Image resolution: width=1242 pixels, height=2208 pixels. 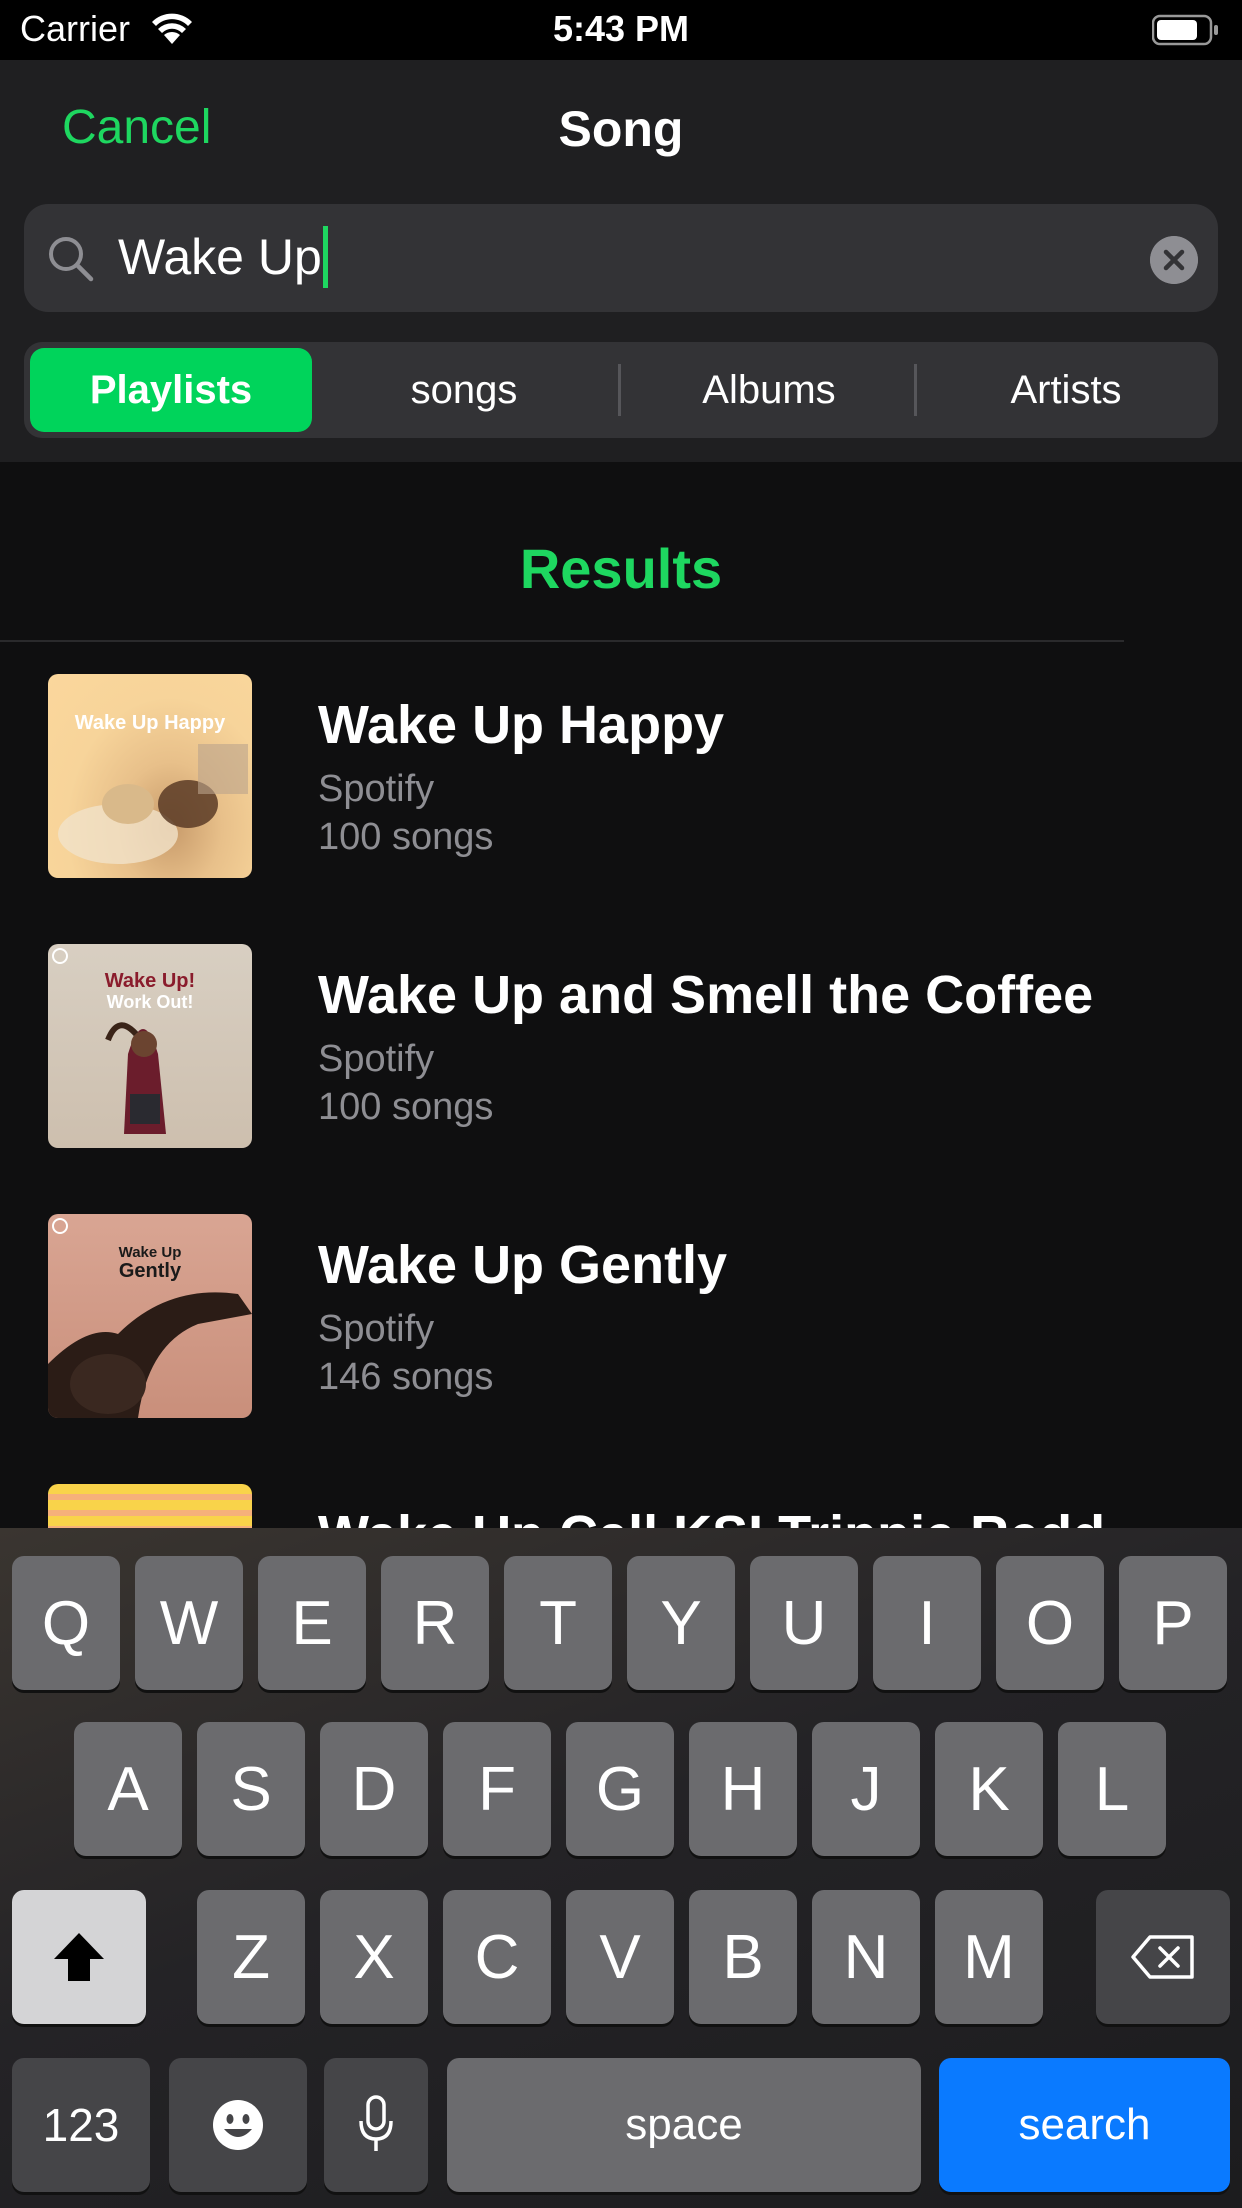 What do you see at coordinates (150, 1046) in the screenshot?
I see `playlist-cover: Wake Up! Work Out!` at bounding box center [150, 1046].